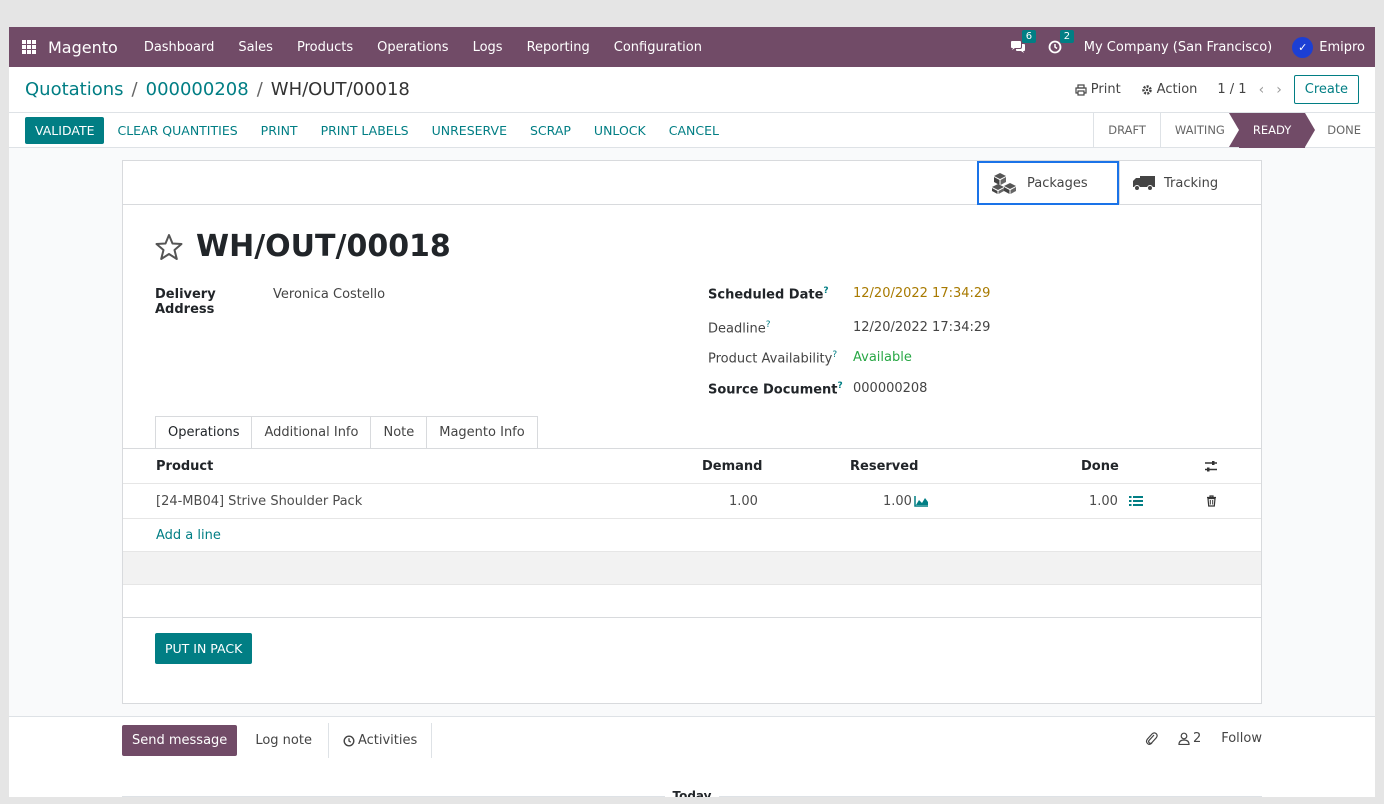 Image resolution: width=1384 pixels, height=804 pixels. Describe the element at coordinates (1126, 130) in the screenshot. I see `stage-draft: DRAFT` at that location.